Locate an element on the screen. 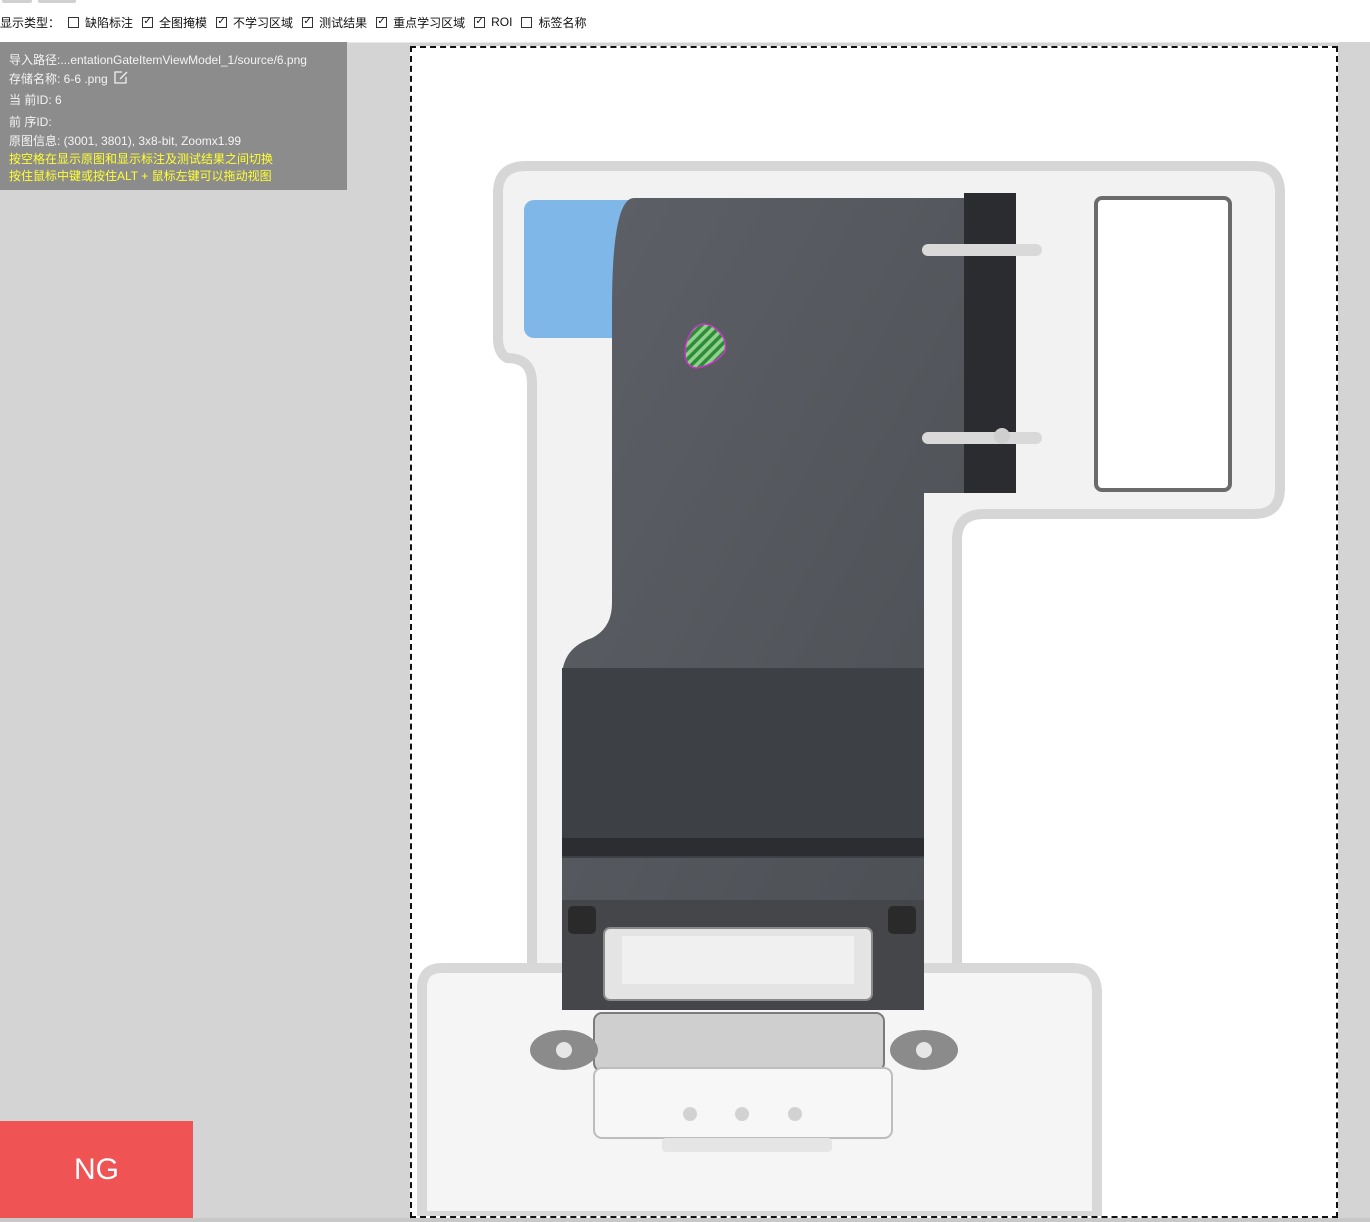 The height and width of the screenshot is (1222, 1370). filter-no-learn-region: ✓ 不学习区域 is located at coordinates (254, 22).